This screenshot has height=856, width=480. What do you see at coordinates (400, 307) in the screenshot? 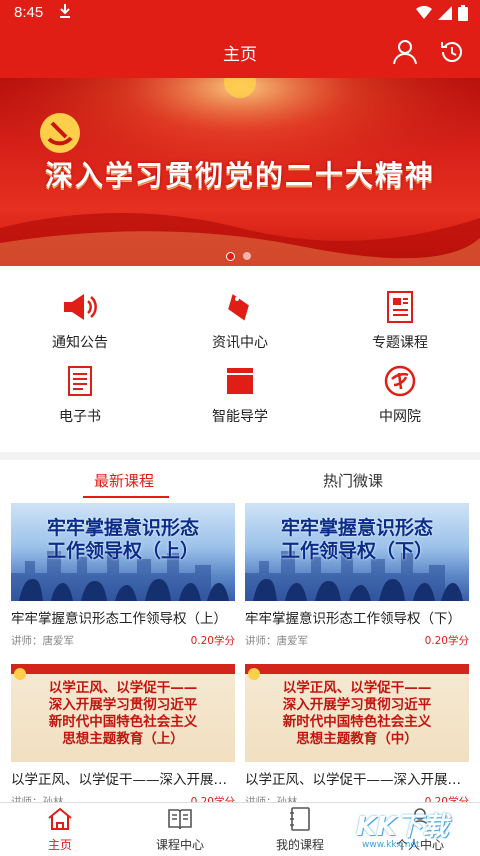
I see `document-icon` at bounding box center [400, 307].